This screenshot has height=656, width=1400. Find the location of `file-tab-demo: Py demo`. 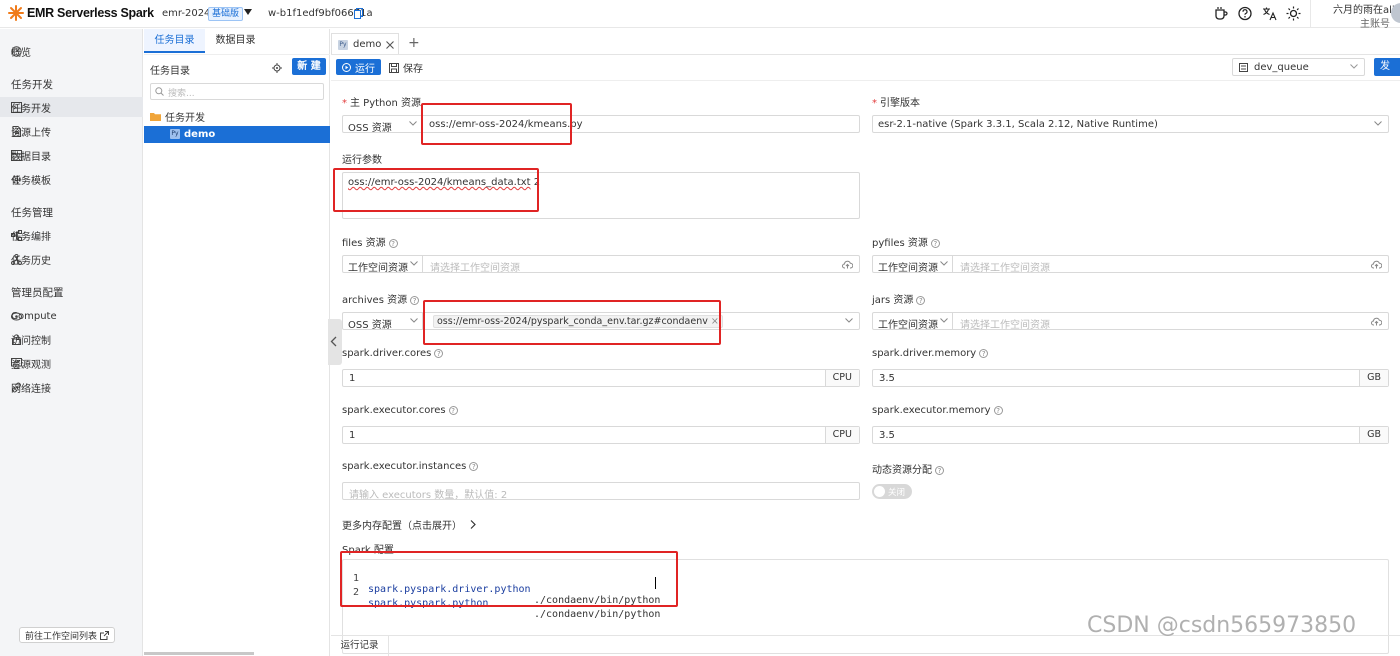

file-tab-demo: Py demo is located at coordinates (365, 44).